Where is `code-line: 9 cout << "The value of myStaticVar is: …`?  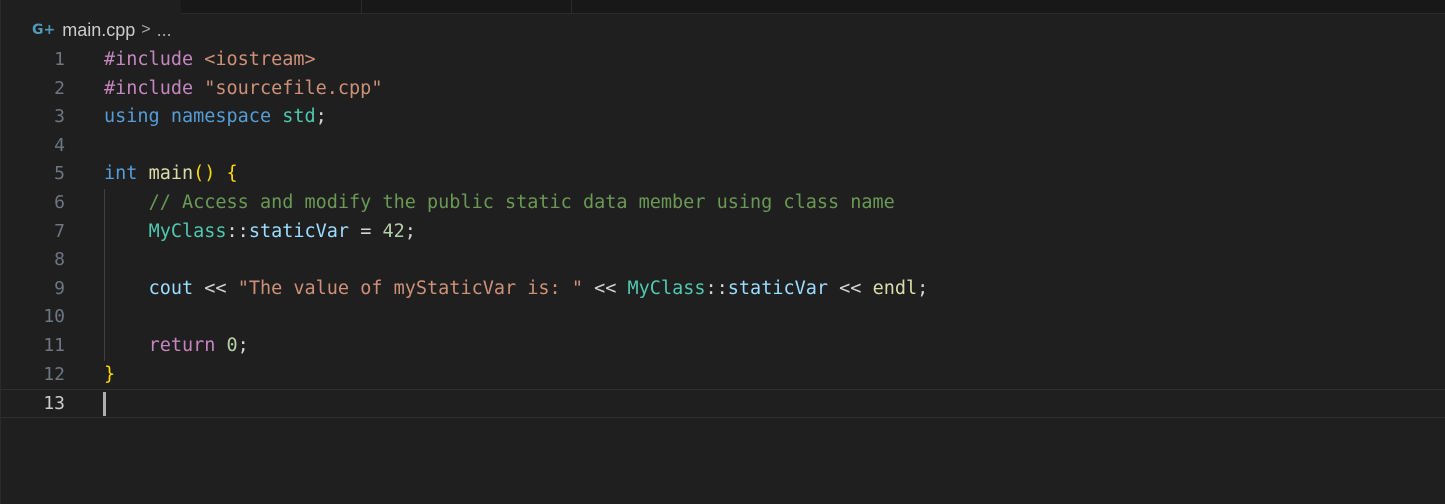
code-line: 9 cout << "The value of myStaticVar is: … is located at coordinates (723, 289).